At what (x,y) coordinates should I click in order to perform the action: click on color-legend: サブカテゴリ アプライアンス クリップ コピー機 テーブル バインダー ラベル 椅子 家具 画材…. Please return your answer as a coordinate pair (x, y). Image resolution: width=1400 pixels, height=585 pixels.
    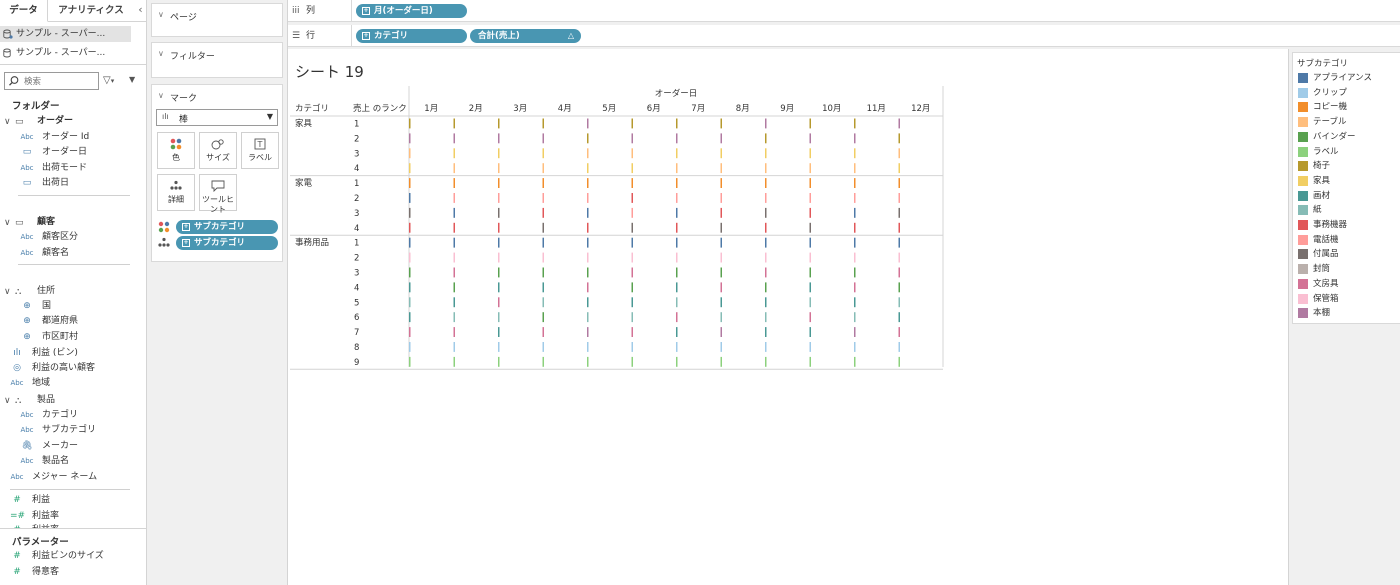
    Looking at the image, I should click on (1346, 188).